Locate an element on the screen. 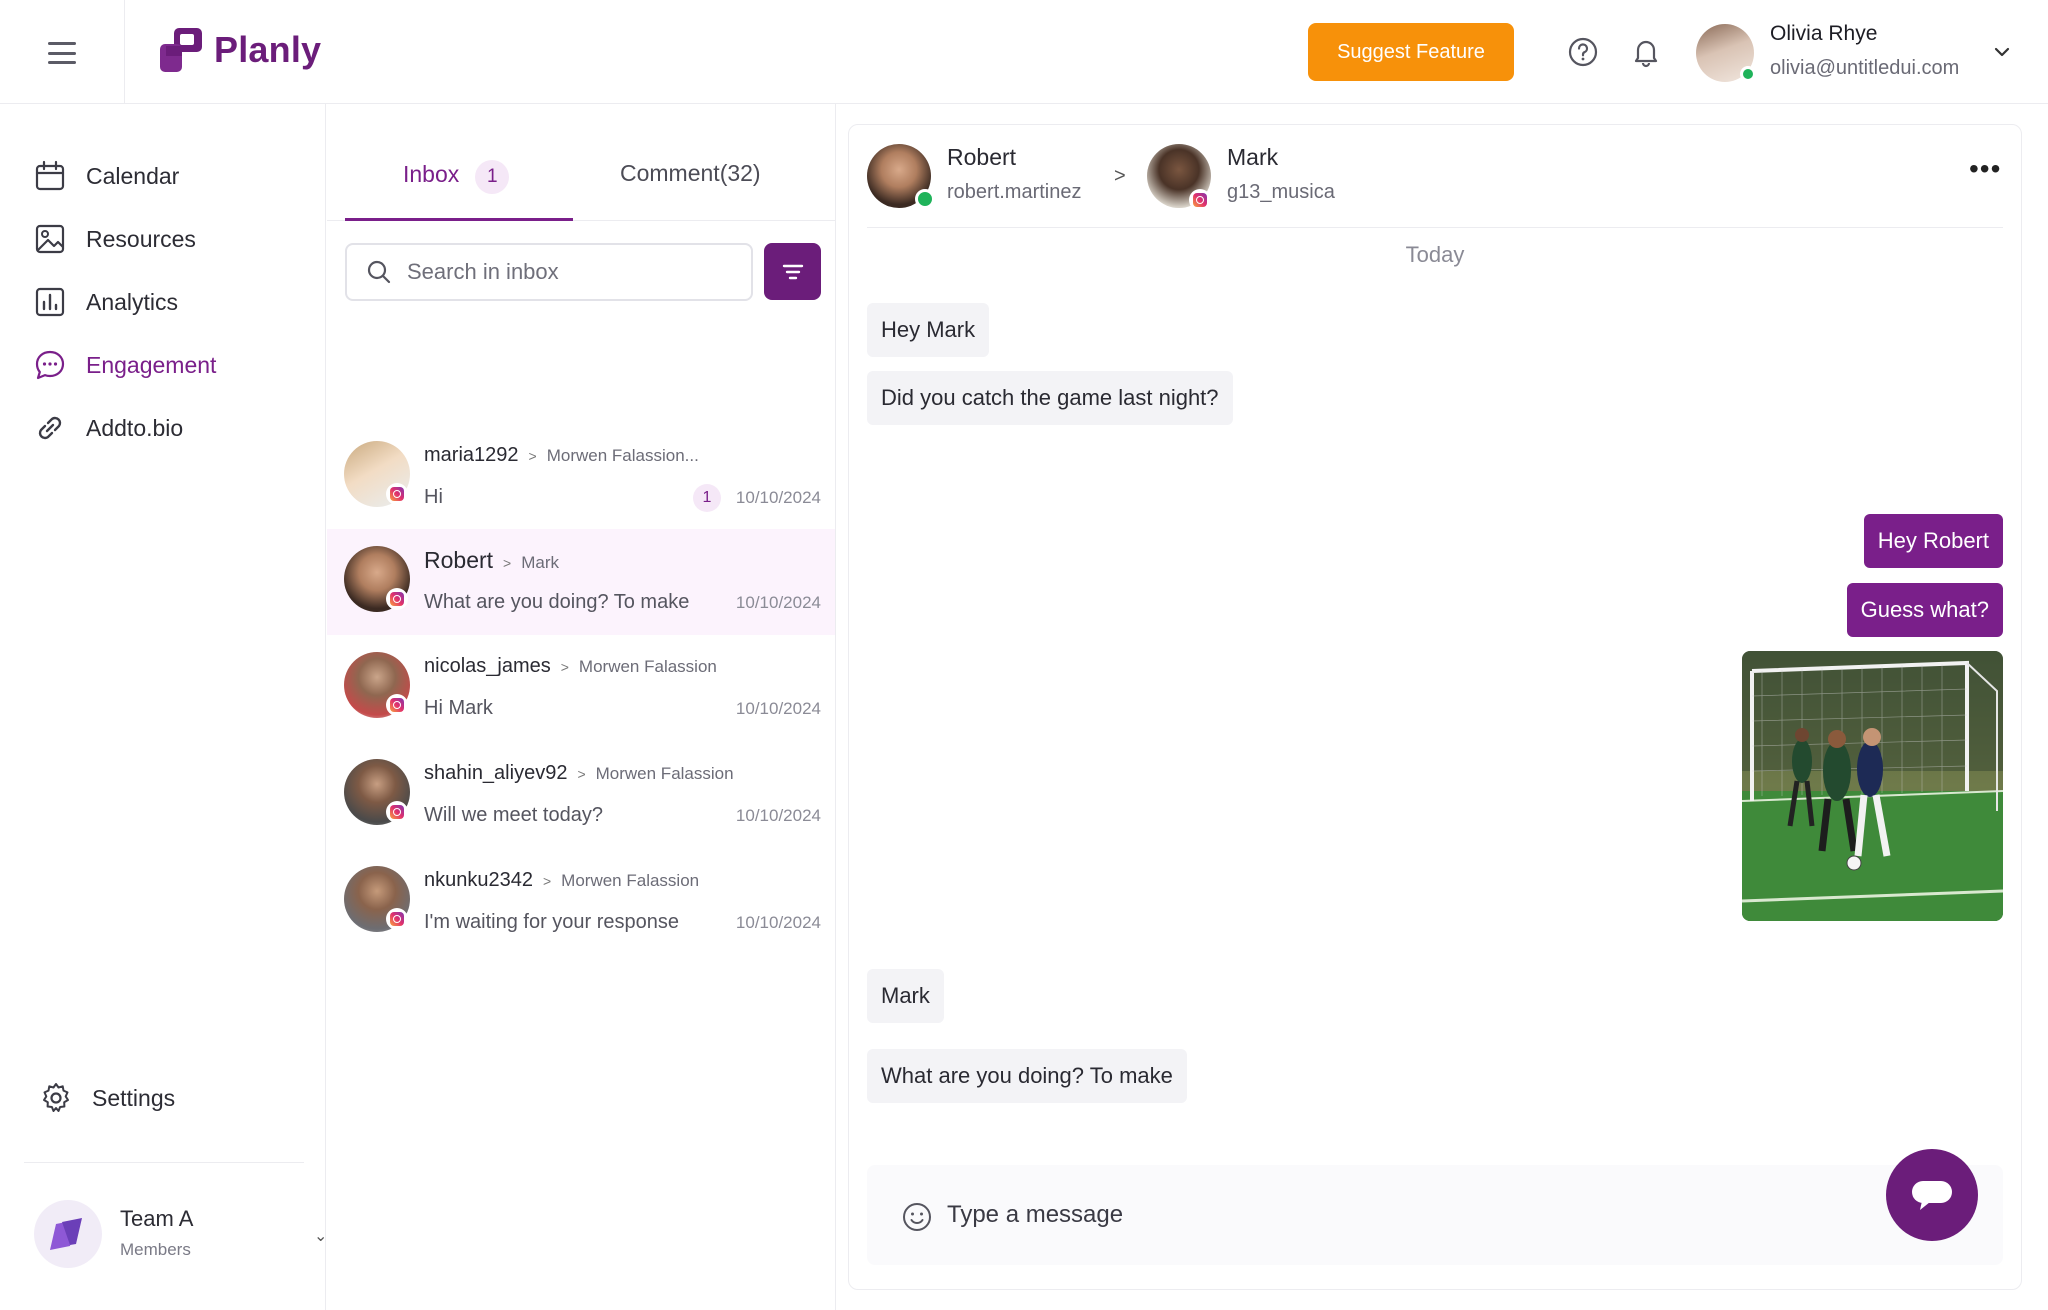 Image resolution: width=2048 pixels, height=1310 pixels. image-icon is located at coordinates (50, 239).